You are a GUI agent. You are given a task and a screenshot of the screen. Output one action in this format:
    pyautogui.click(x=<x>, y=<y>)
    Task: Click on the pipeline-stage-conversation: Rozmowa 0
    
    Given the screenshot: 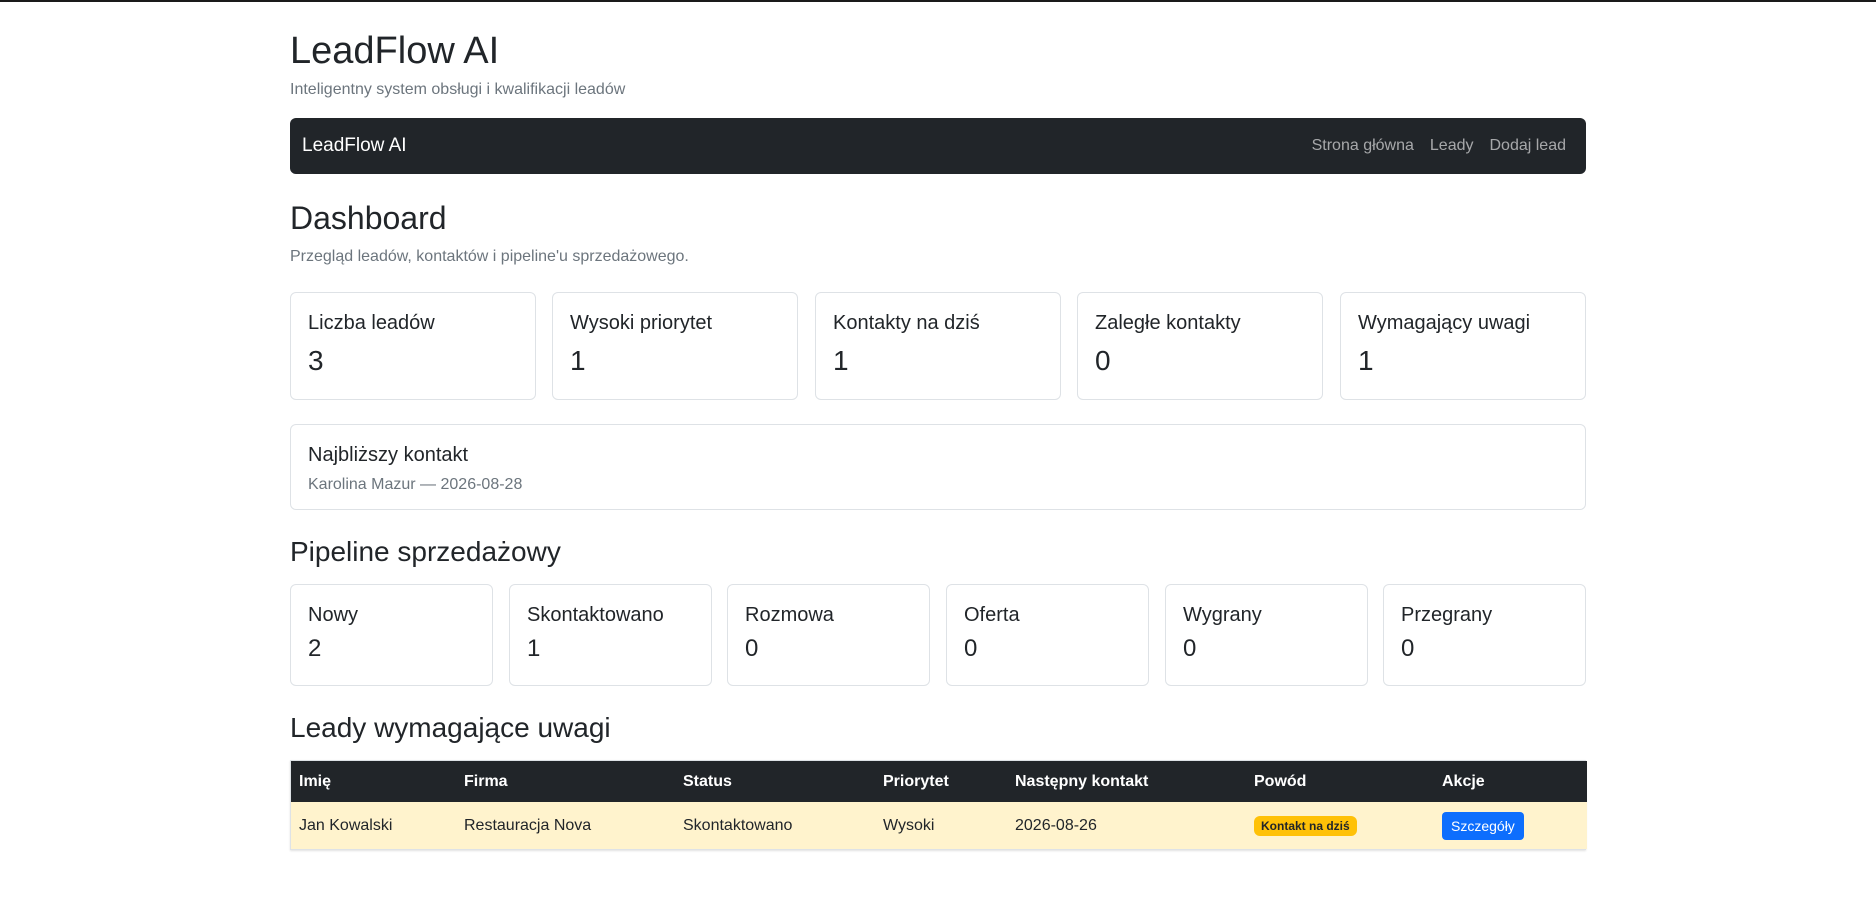 What is the action you would take?
    pyautogui.click(x=828, y=635)
    